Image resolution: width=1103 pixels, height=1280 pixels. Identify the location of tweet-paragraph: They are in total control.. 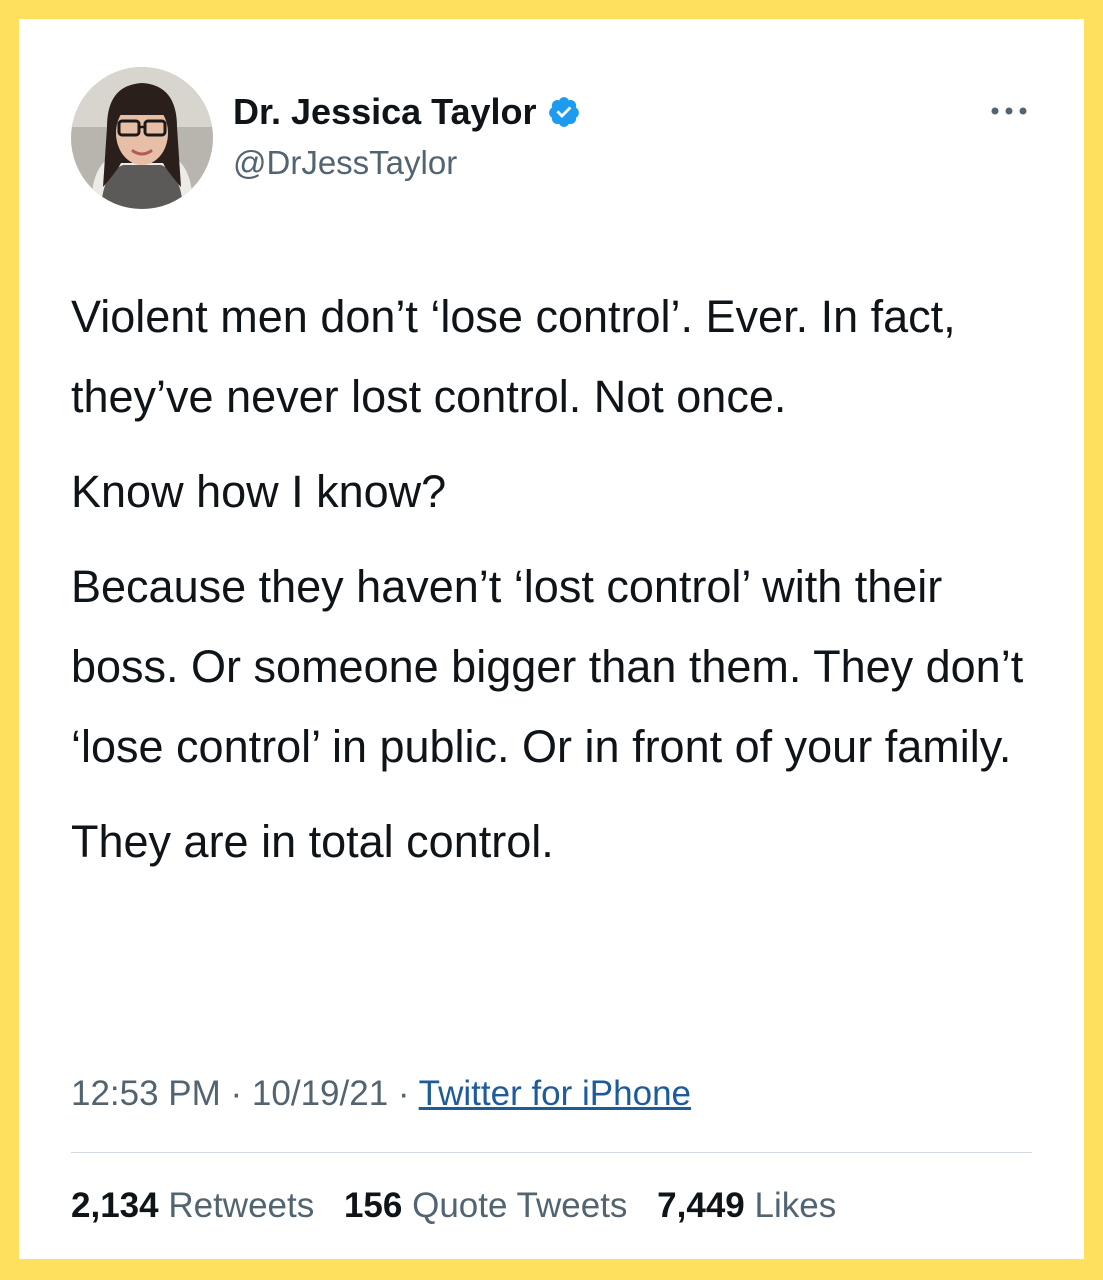
(312, 841).